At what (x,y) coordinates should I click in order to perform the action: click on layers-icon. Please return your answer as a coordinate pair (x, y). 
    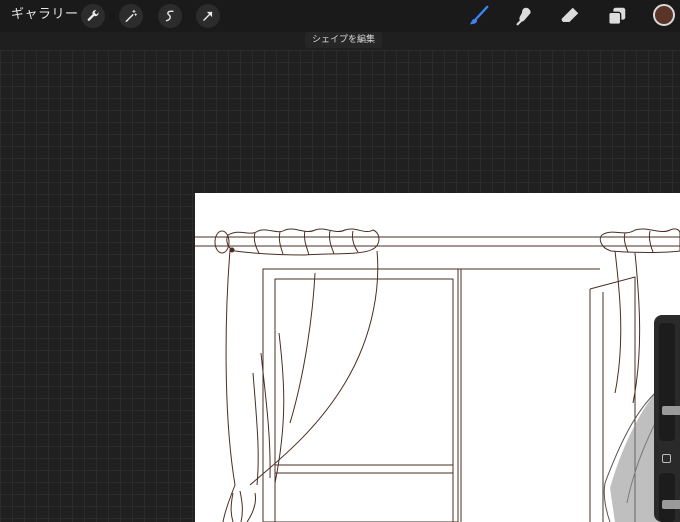
    Looking at the image, I should click on (617, 16).